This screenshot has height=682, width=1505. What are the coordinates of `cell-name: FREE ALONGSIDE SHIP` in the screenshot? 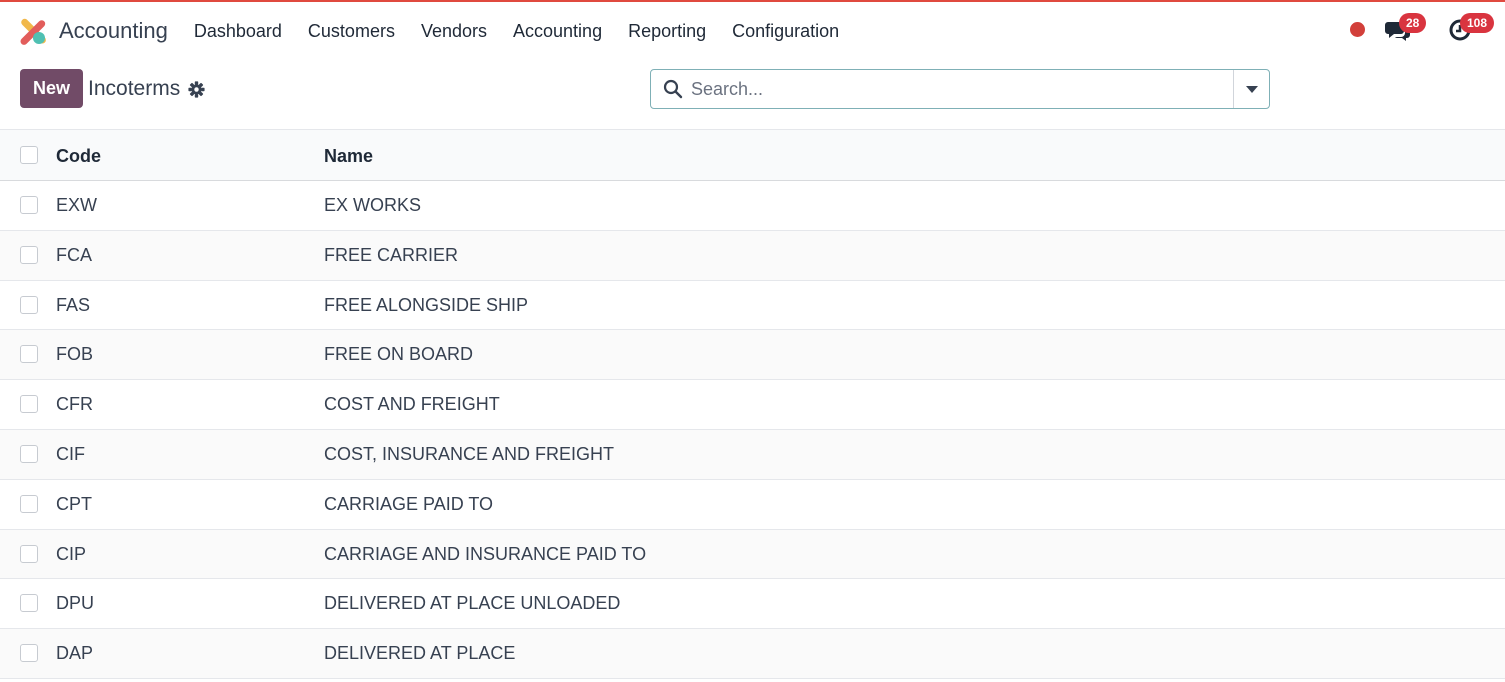 It's located at (426, 304).